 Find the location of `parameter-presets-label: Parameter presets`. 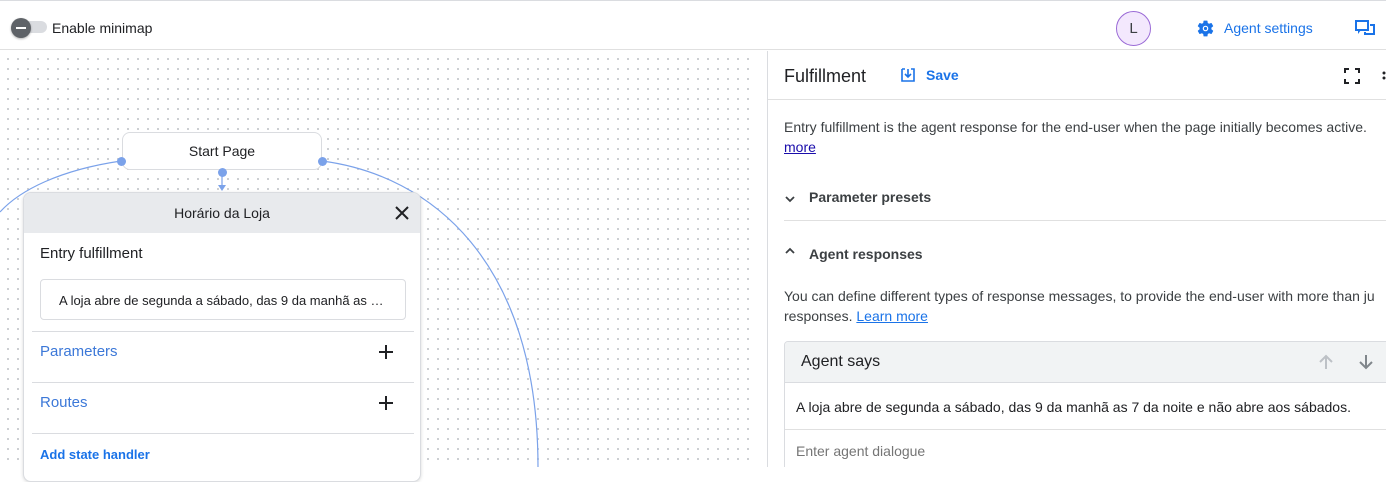

parameter-presets-label: Parameter presets is located at coordinates (870, 197).